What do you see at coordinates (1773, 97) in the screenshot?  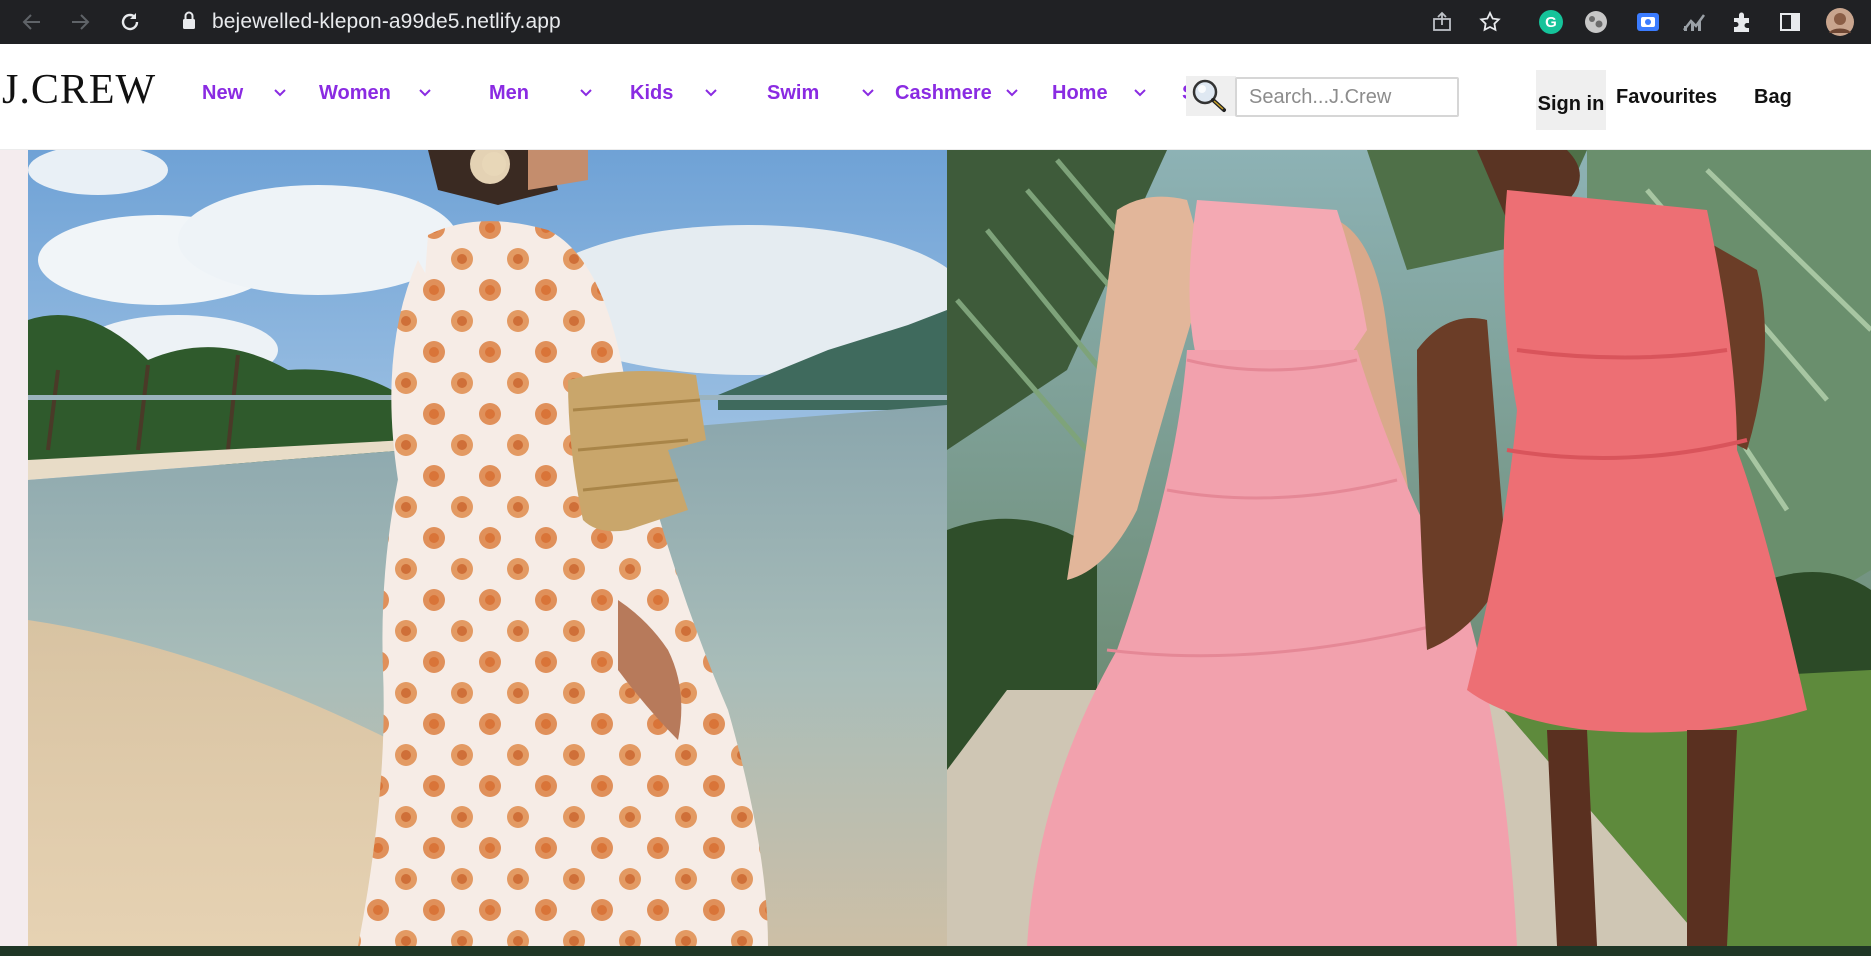 I see `bag-link: Bag` at bounding box center [1773, 97].